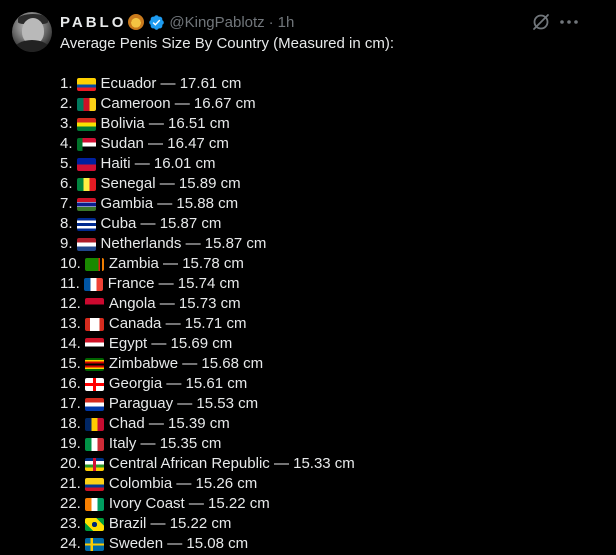  Describe the element at coordinates (173, 283) in the screenshot. I see `list-item-label: France — 15.74 cm` at that location.